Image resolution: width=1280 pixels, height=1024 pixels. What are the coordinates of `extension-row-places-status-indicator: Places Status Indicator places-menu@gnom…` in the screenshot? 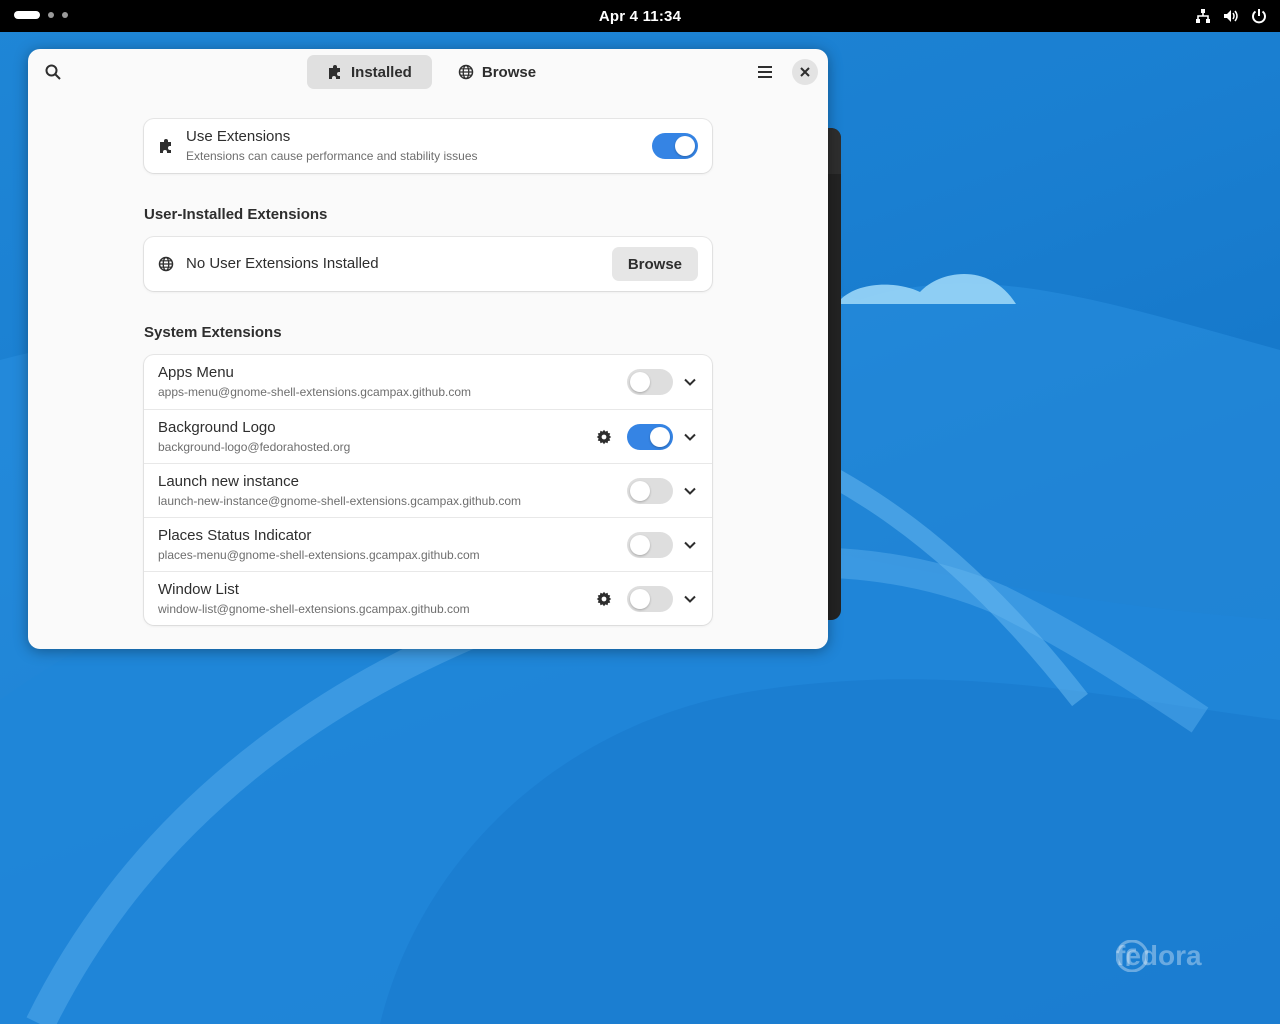 It's located at (428, 544).